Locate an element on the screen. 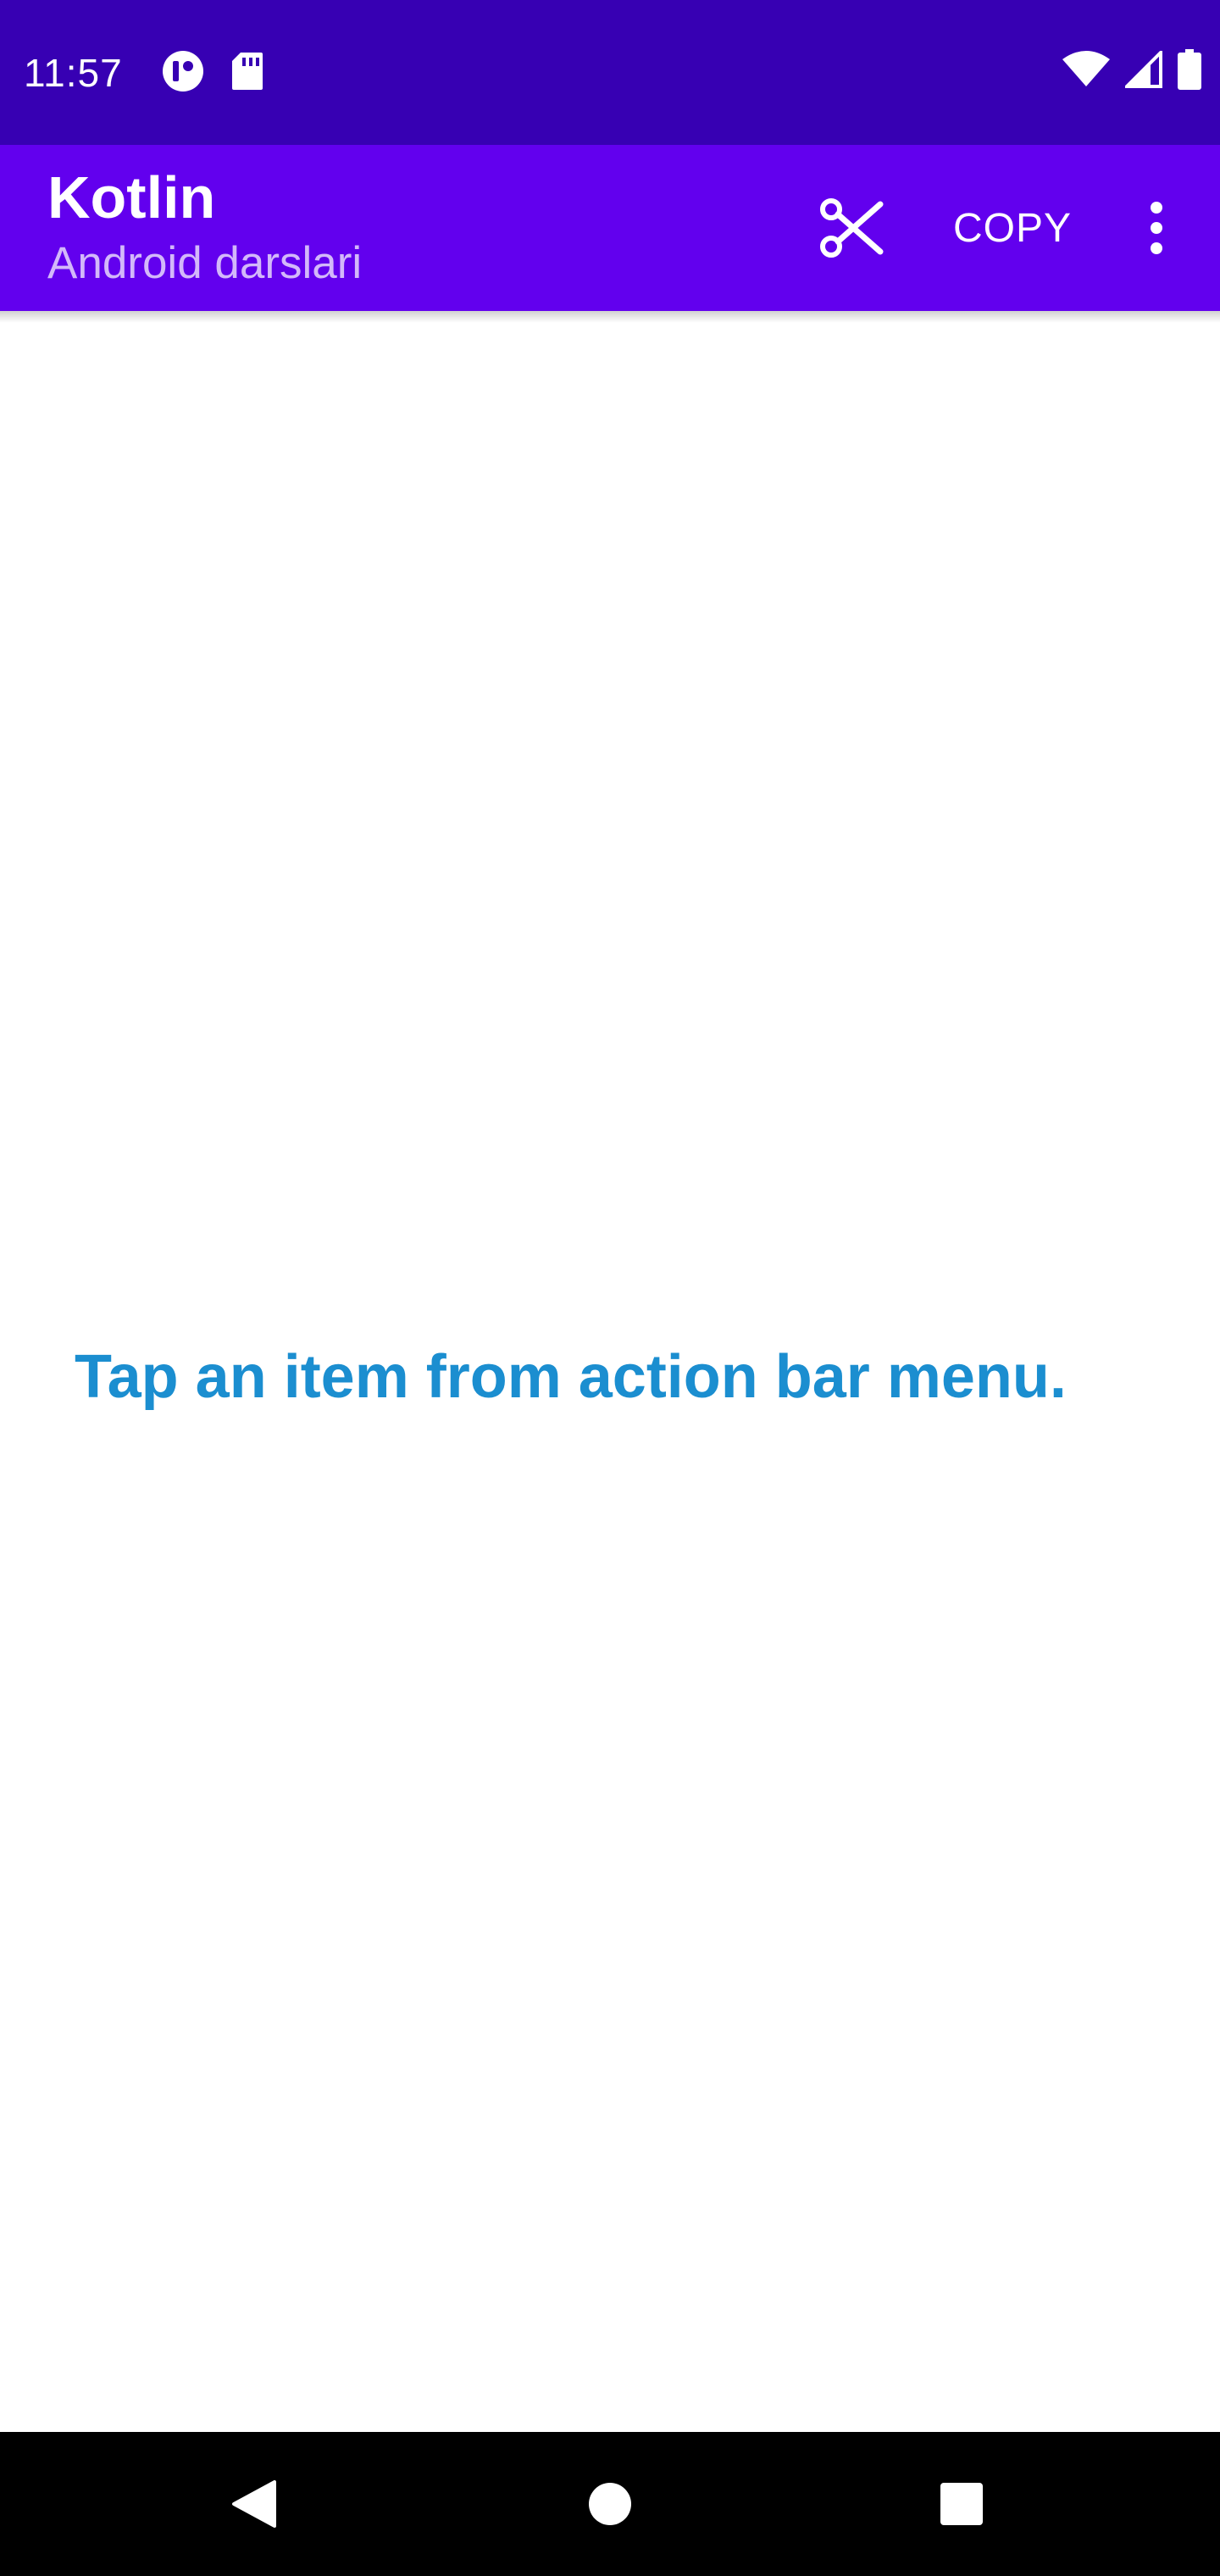  app-bar-shadow is located at coordinates (610, 317).